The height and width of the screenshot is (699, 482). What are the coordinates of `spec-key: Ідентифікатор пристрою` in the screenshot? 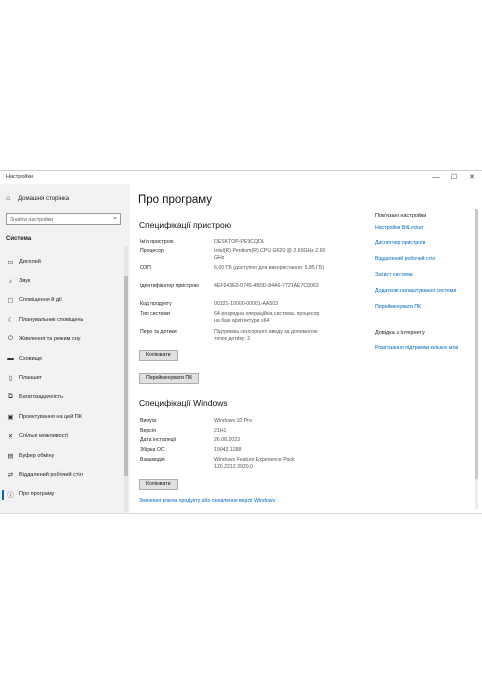 It's located at (169, 286).